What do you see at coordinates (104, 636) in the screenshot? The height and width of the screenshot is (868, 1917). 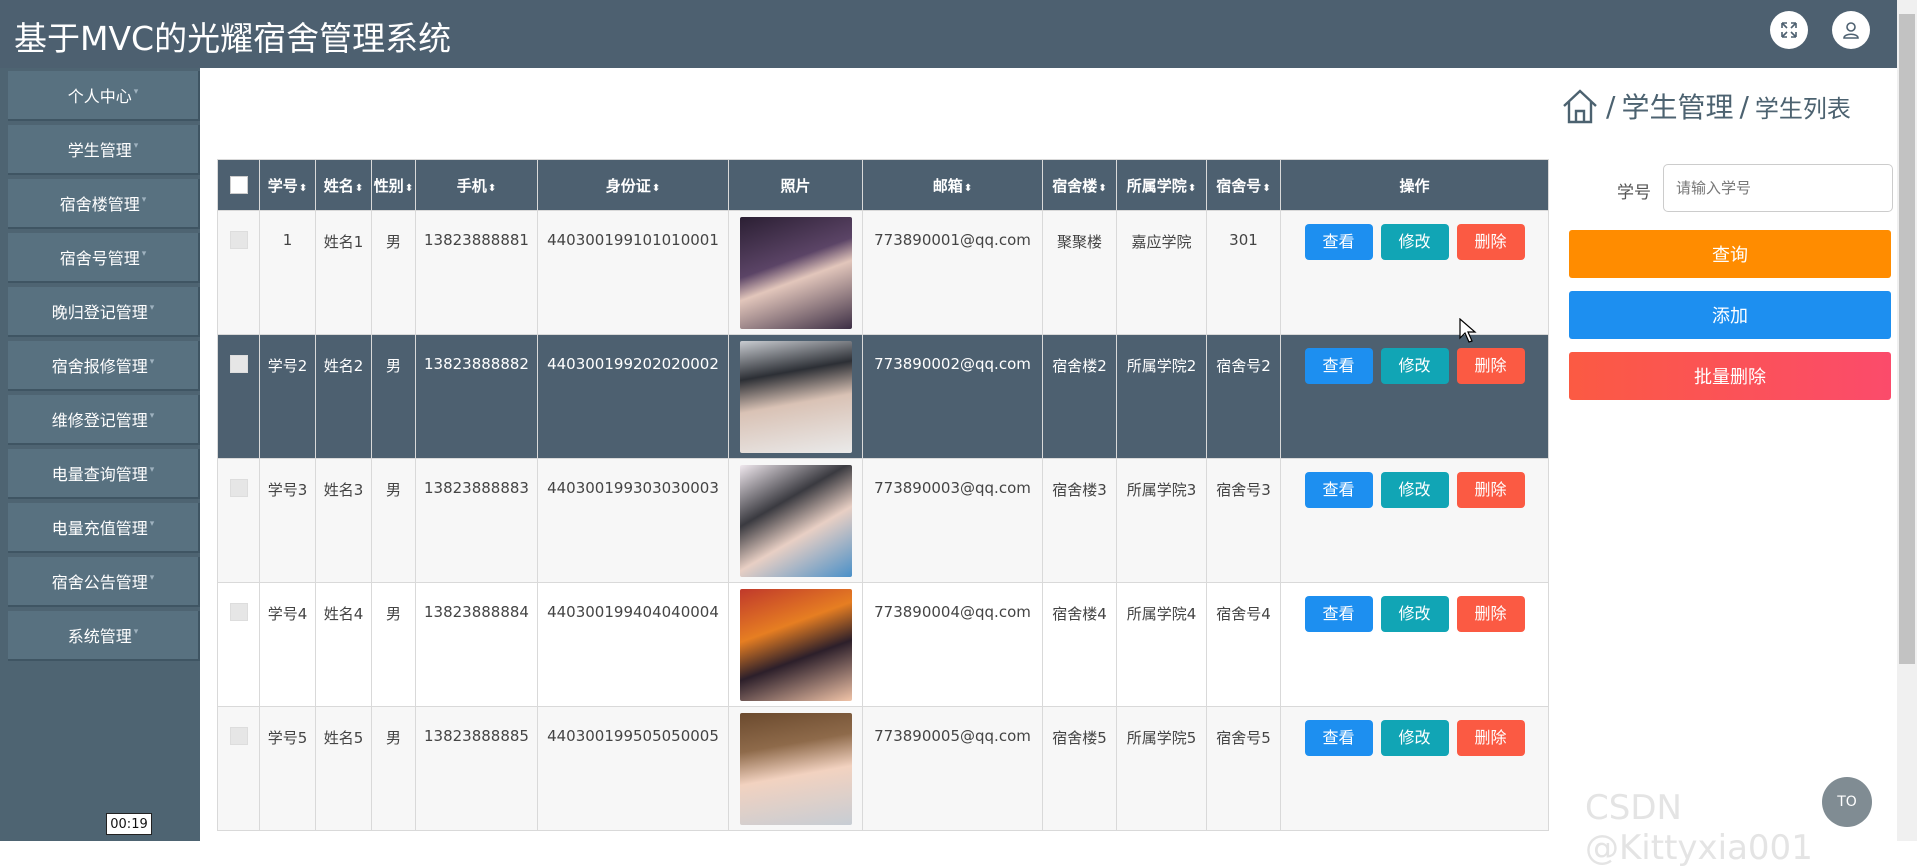 I see `sidebar-item-system: 系统管理 ▾` at bounding box center [104, 636].